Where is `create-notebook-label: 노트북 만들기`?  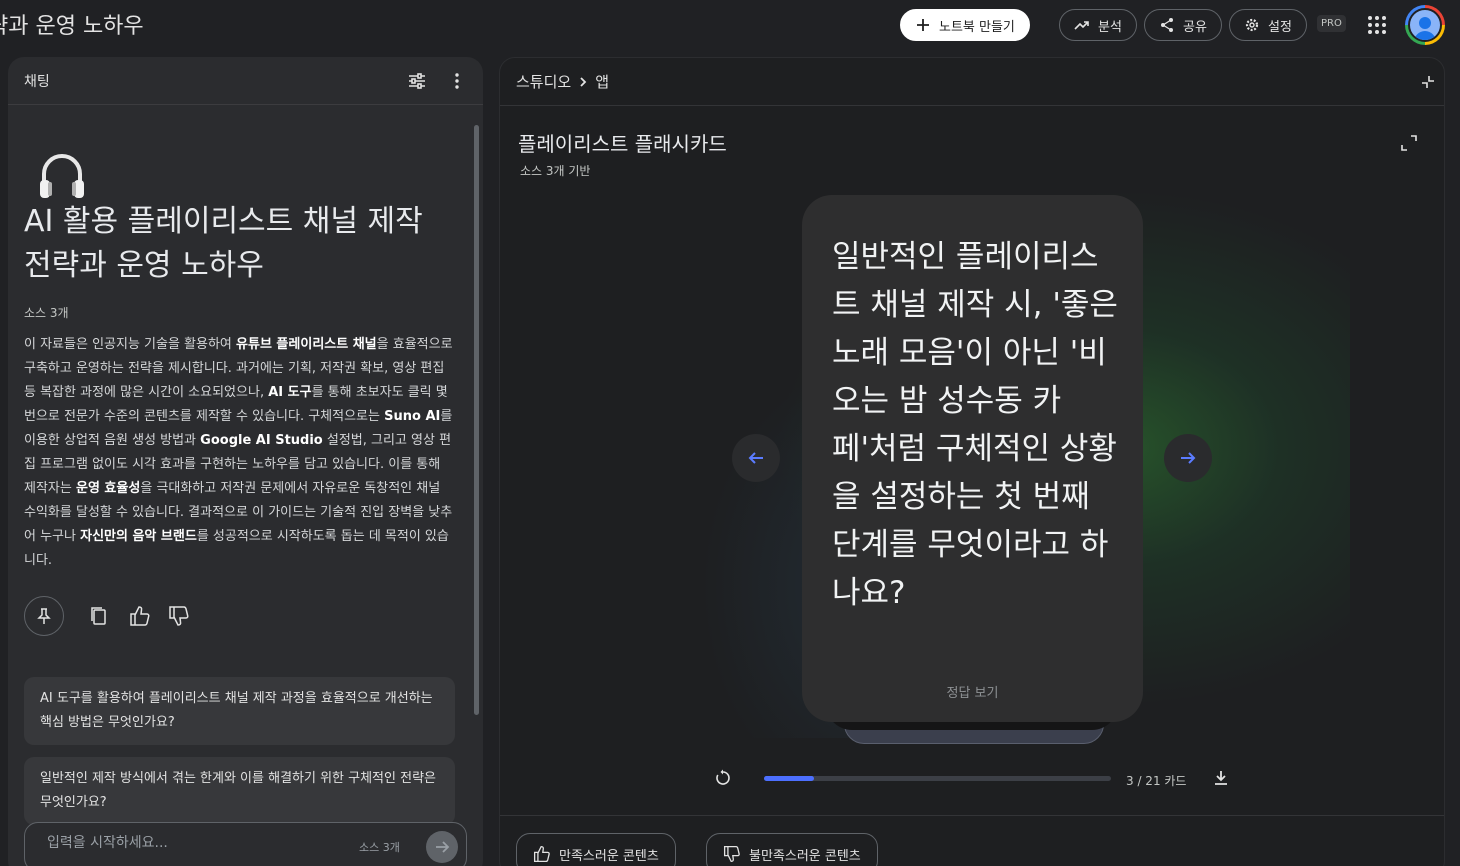
create-notebook-label: 노트북 만들기 is located at coordinates (977, 27).